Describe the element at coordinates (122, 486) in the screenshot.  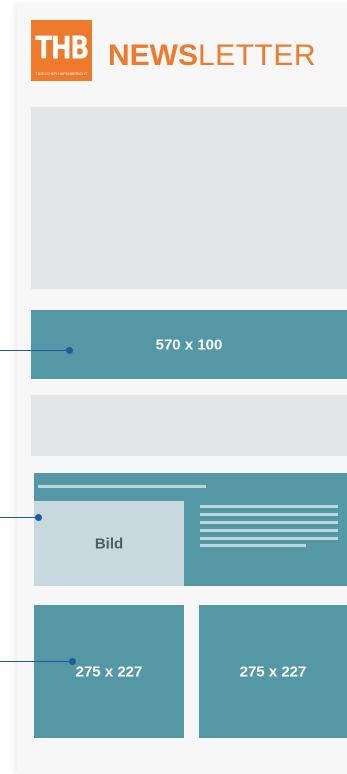
I see `article-headline-line` at that location.